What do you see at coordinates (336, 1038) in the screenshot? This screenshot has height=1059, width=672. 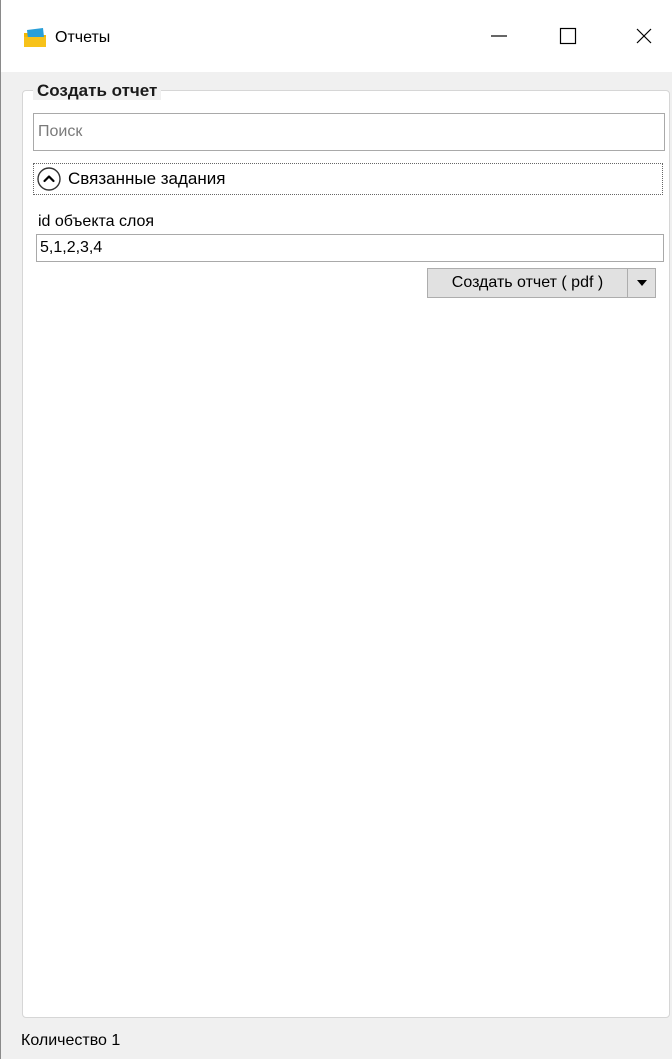 I see `status-bar: Количество 1` at bounding box center [336, 1038].